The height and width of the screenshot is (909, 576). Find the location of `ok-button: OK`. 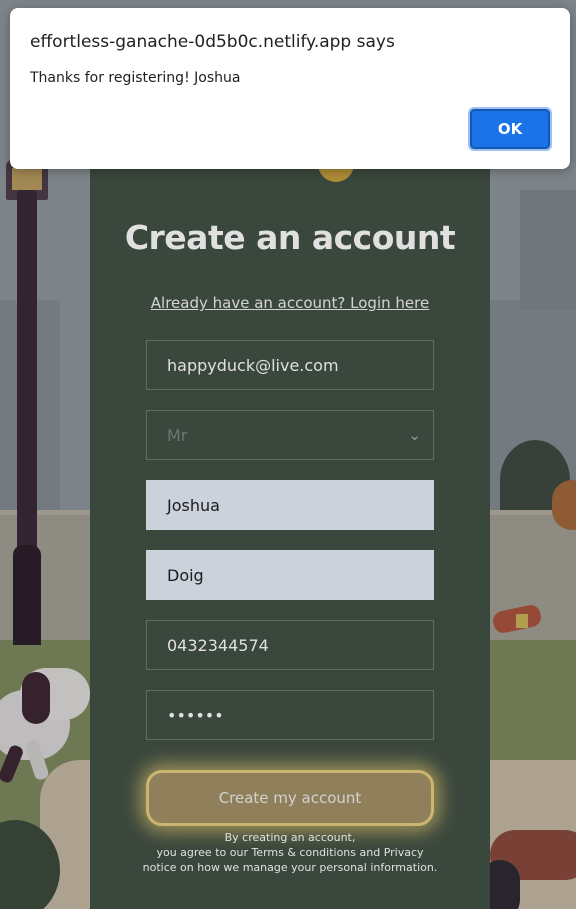

ok-button: OK is located at coordinates (510, 129).